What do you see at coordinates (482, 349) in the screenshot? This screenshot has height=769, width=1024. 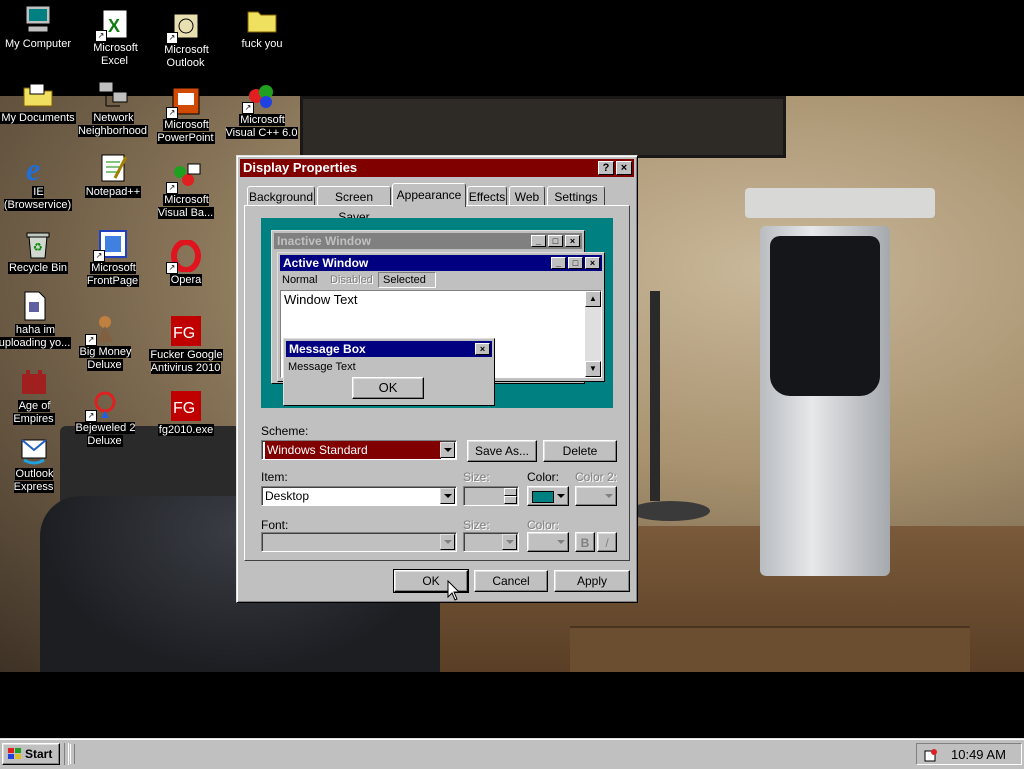 I see `preview-msgbox-close-icon: ×` at bounding box center [482, 349].